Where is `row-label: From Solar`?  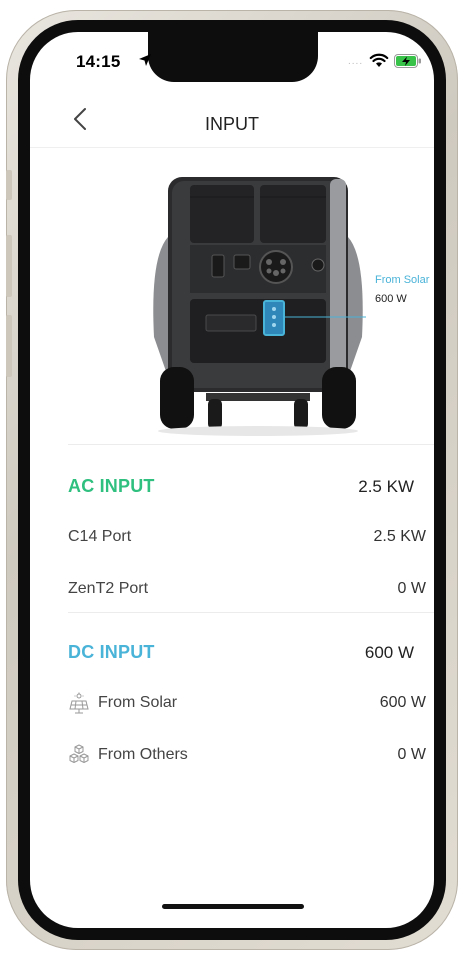
row-label: From Solar is located at coordinates (138, 702).